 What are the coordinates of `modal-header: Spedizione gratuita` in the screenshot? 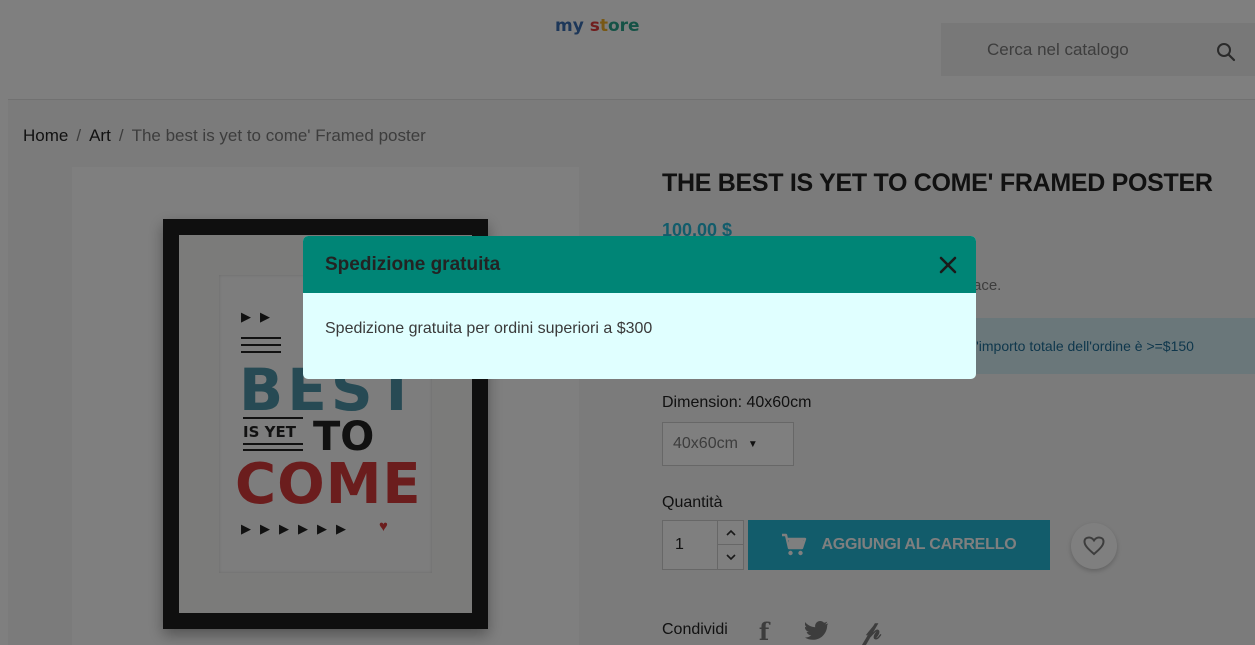 It's located at (639, 264).